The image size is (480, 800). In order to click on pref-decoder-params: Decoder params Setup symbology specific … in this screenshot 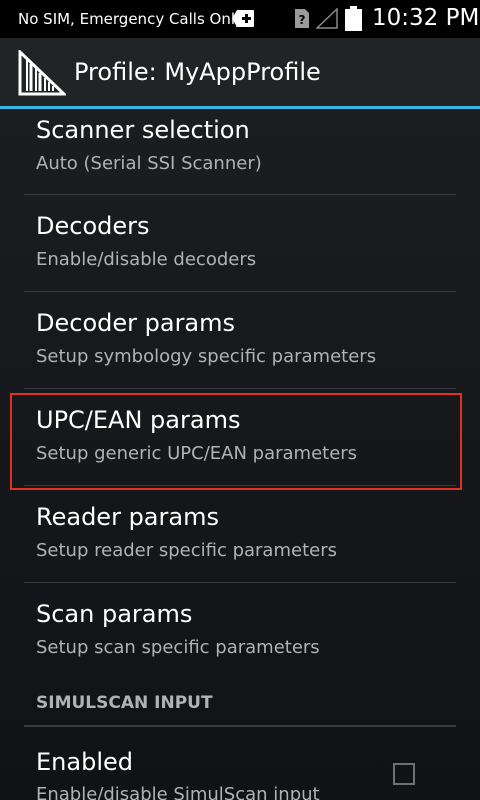, I will do `click(240, 340)`.